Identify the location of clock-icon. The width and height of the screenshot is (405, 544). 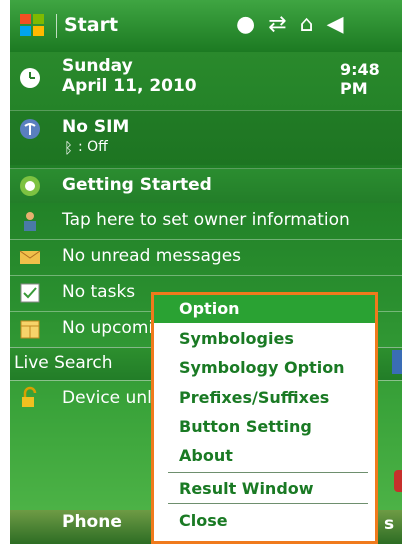
(30, 78).